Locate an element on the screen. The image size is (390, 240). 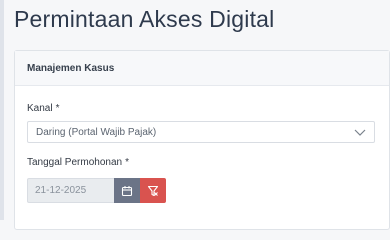
tanggal-date-input: 21-12-2025 is located at coordinates (70, 190).